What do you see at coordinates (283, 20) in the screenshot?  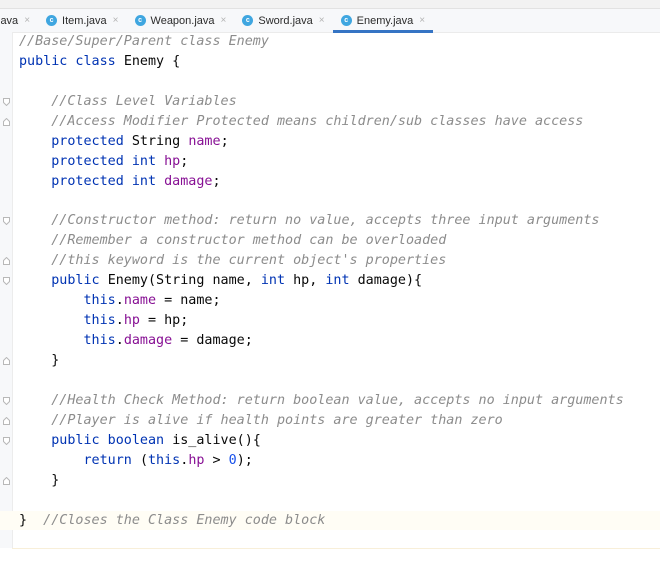 I see `tab-sword-java: c Sword.java ×` at bounding box center [283, 20].